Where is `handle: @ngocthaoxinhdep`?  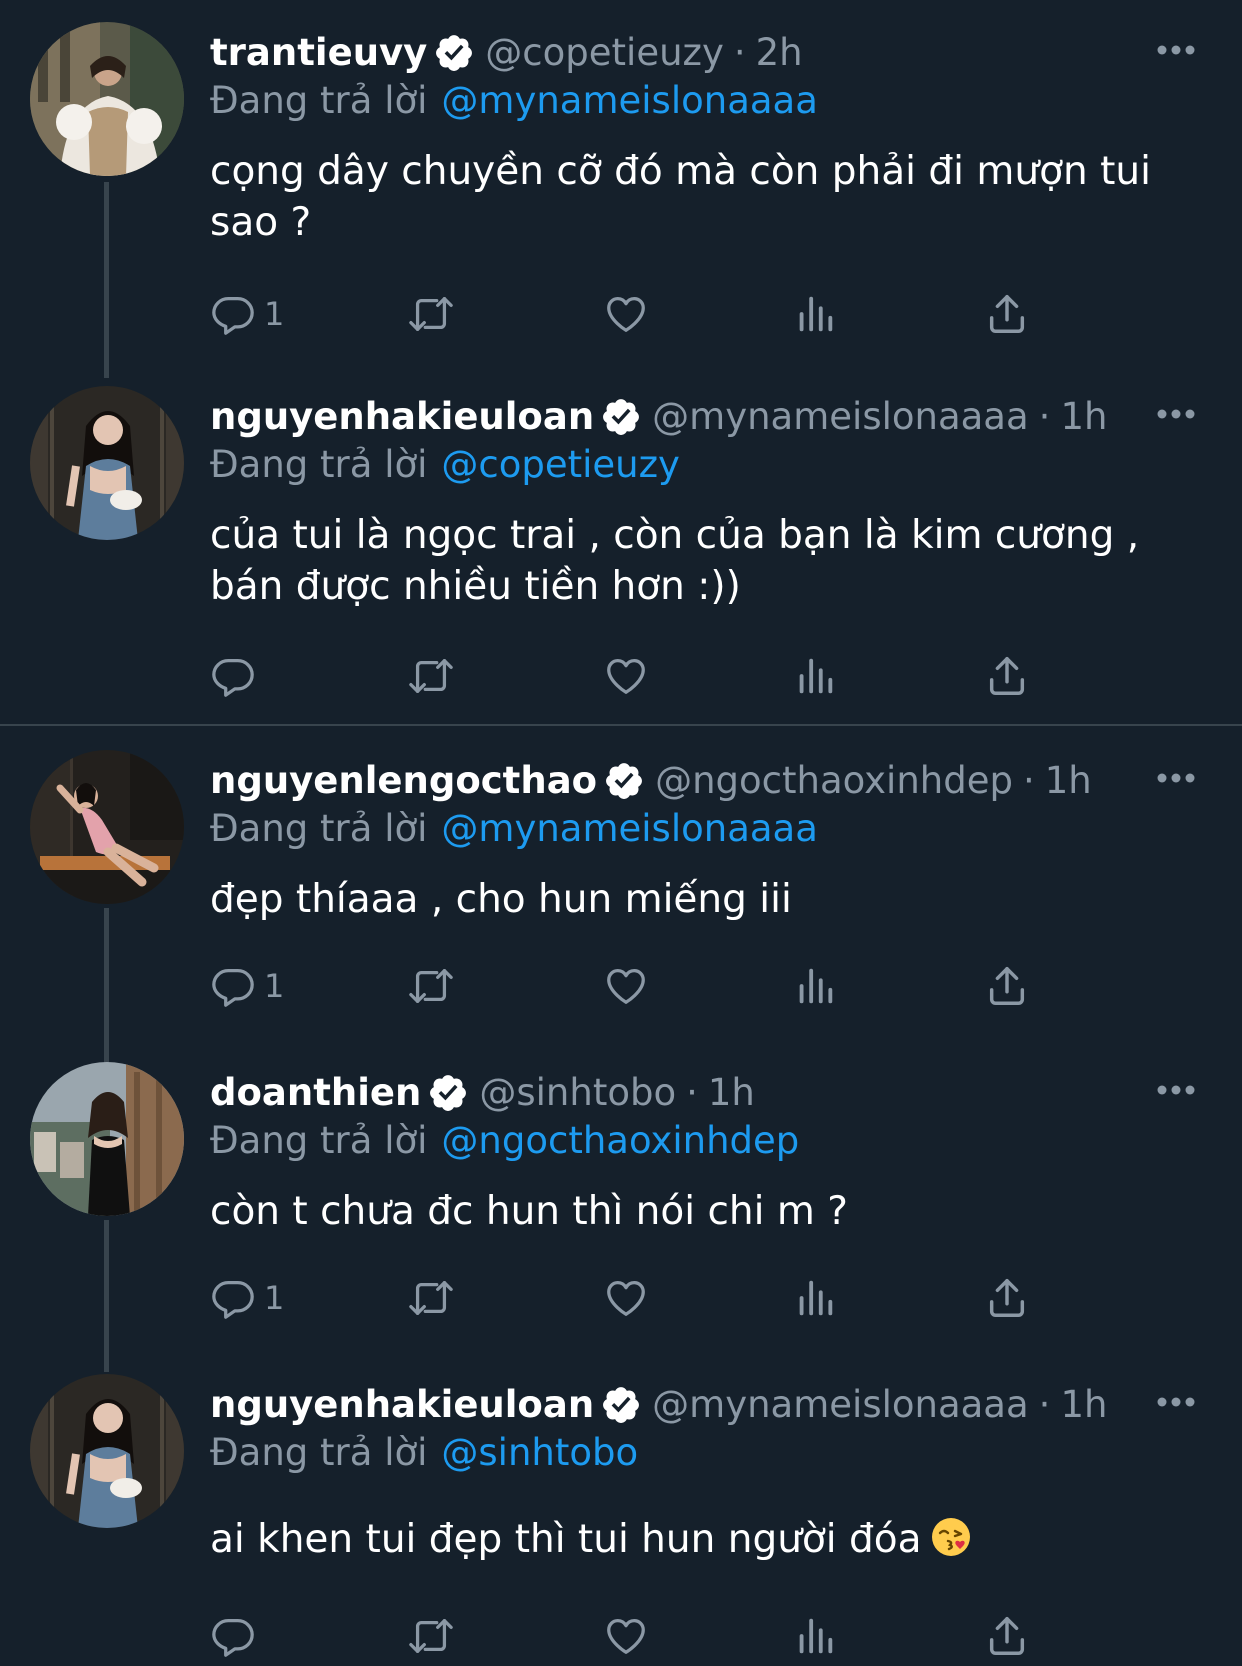 handle: @ngocthaoxinhdep is located at coordinates (834, 781).